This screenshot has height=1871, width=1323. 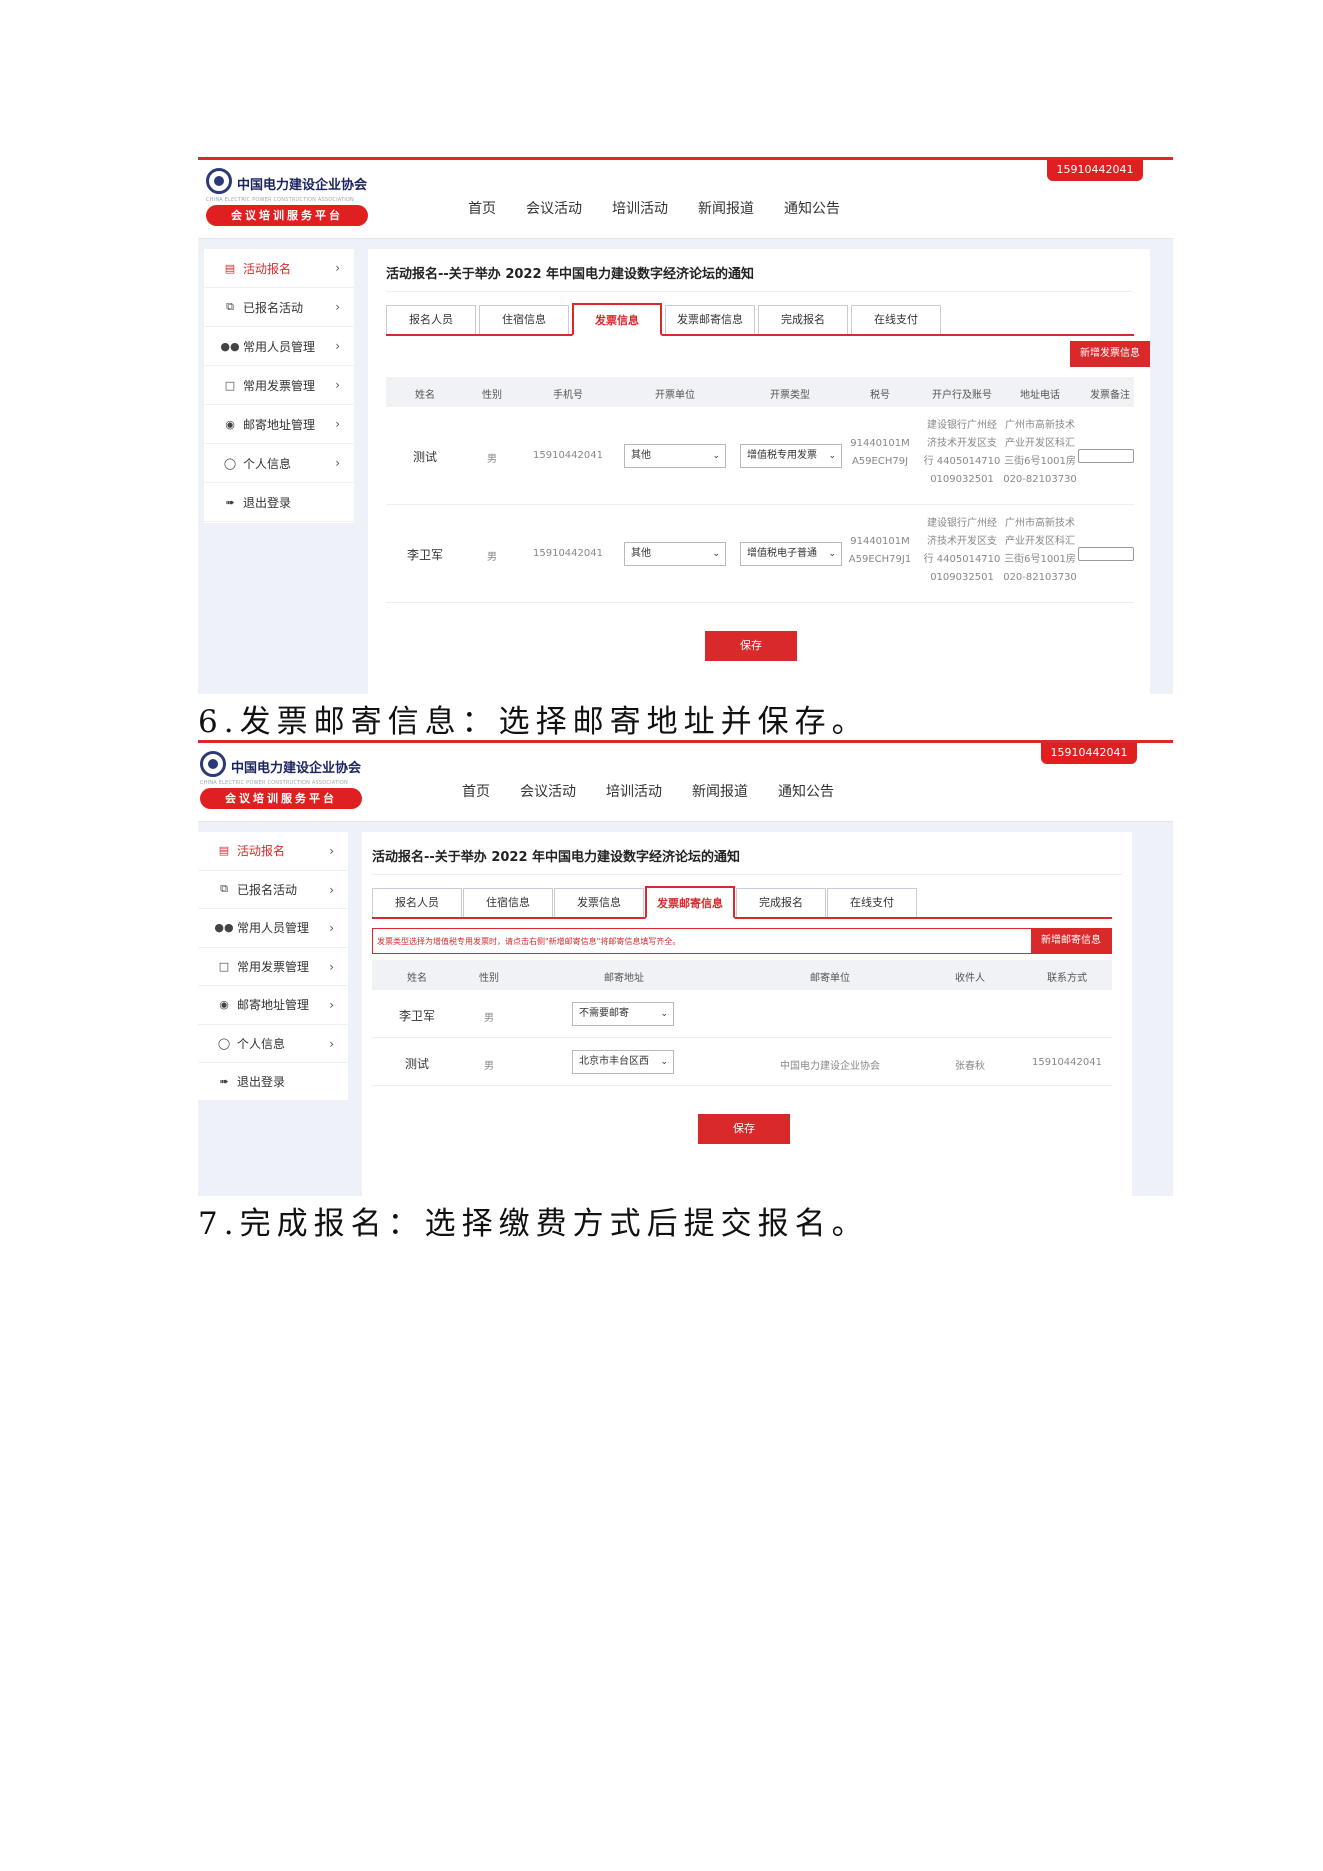 What do you see at coordinates (533, 722) in the screenshot?
I see `caption-step-6: 6.发票邮寄信息：选择邮寄地址并保存。` at bounding box center [533, 722].